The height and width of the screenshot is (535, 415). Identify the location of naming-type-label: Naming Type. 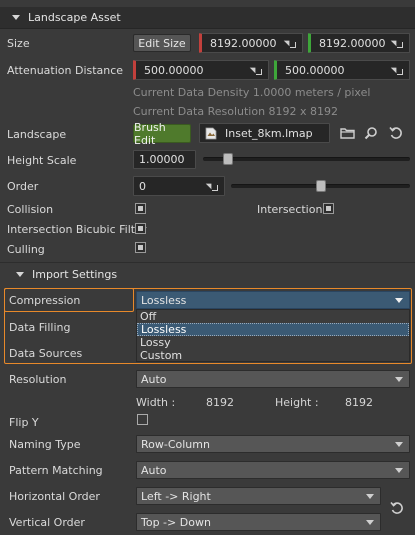
(45, 444).